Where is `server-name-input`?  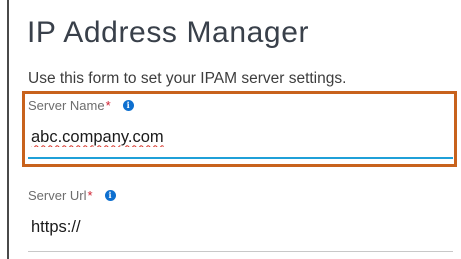 server-name-input is located at coordinates (240, 137).